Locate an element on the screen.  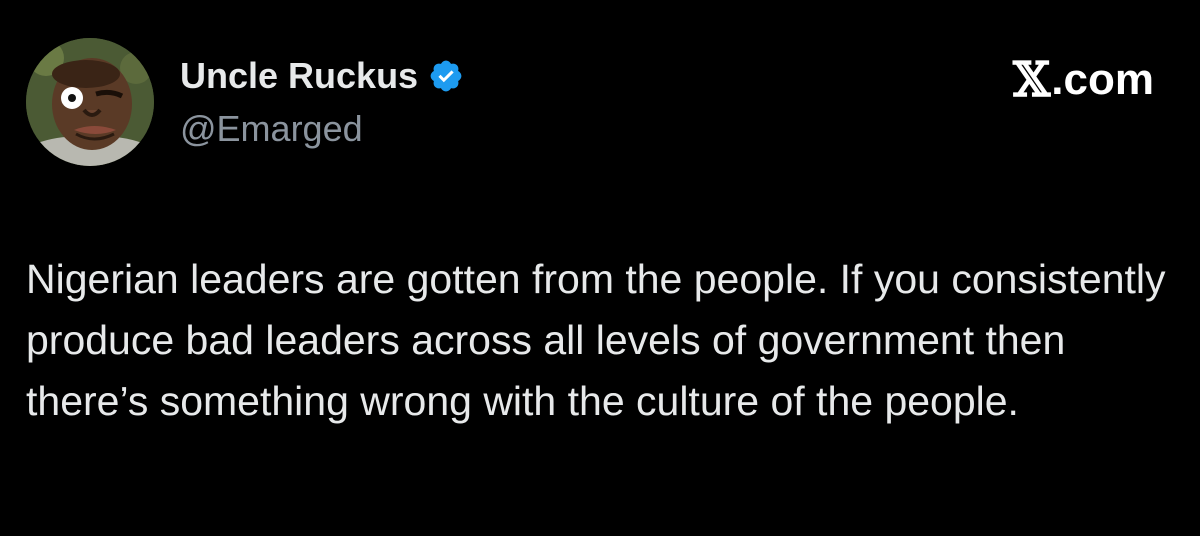
verified-badge-icon is located at coordinates (446, 76).